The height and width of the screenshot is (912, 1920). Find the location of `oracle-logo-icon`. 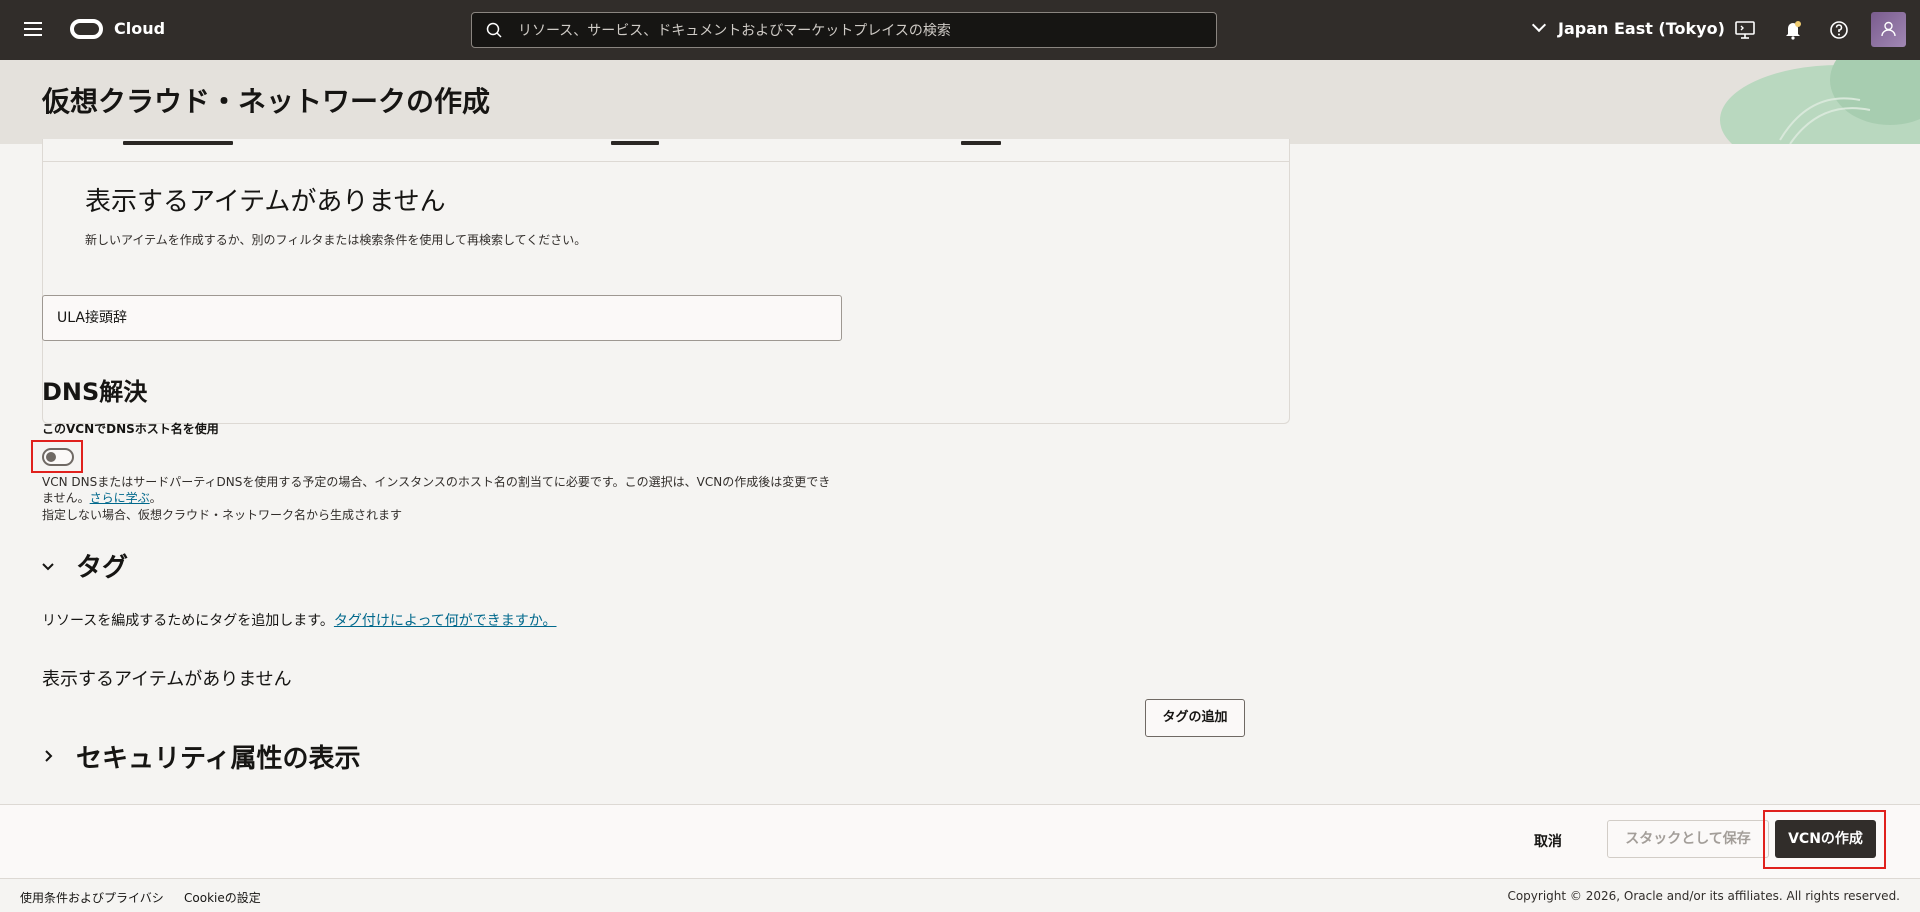

oracle-logo-icon is located at coordinates (86, 29).